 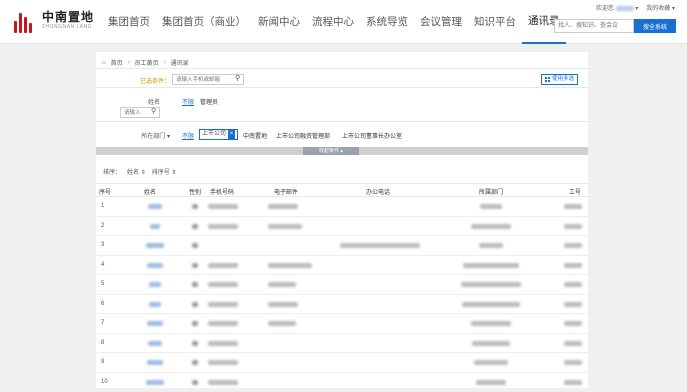 What do you see at coordinates (342, 171) in the screenshot?
I see `sort-bar: 排序： 姓名 ⇕ 排序号 ⇕` at bounding box center [342, 171].